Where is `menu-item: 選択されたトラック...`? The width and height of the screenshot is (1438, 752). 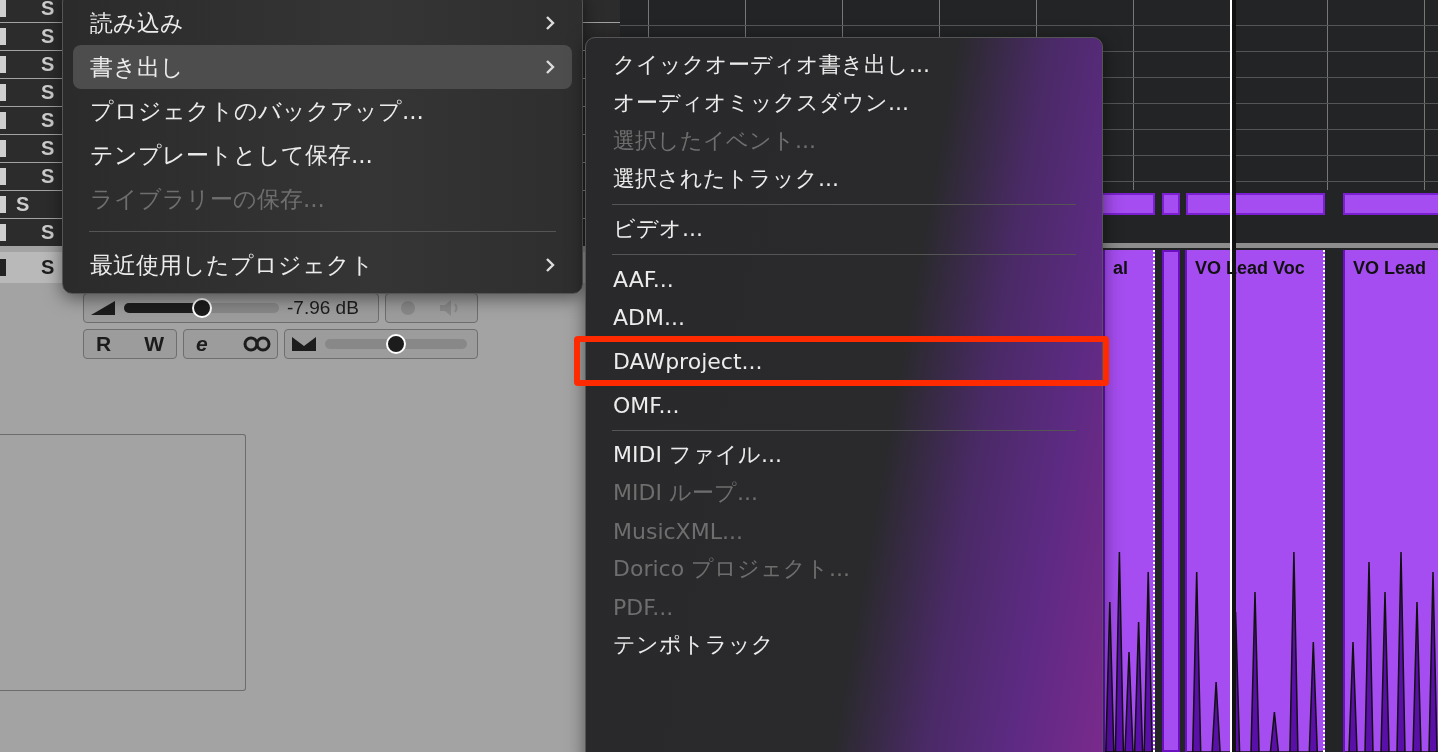
menu-item: 選択されたトラック... is located at coordinates (844, 179).